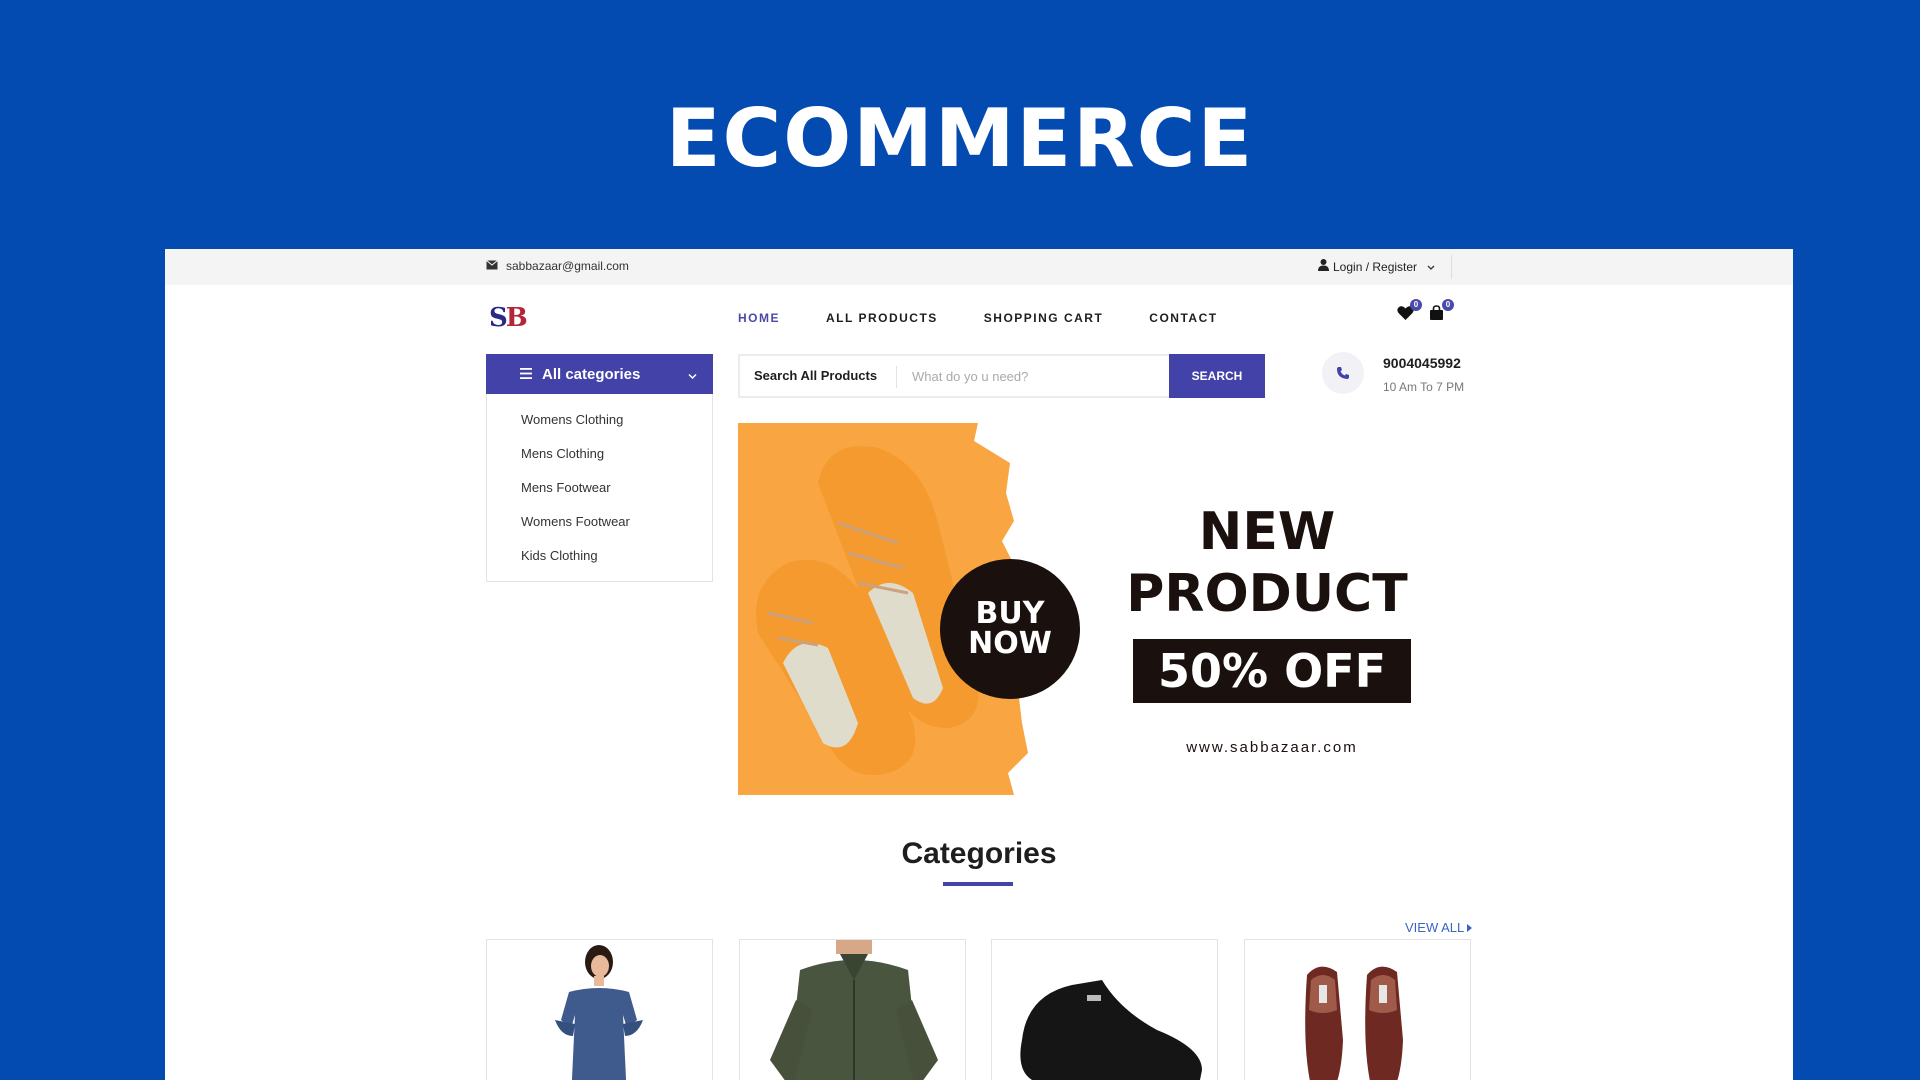 This screenshot has width=1920, height=1080. I want to click on category-card-mens-footwear, so click(1104, 1009).